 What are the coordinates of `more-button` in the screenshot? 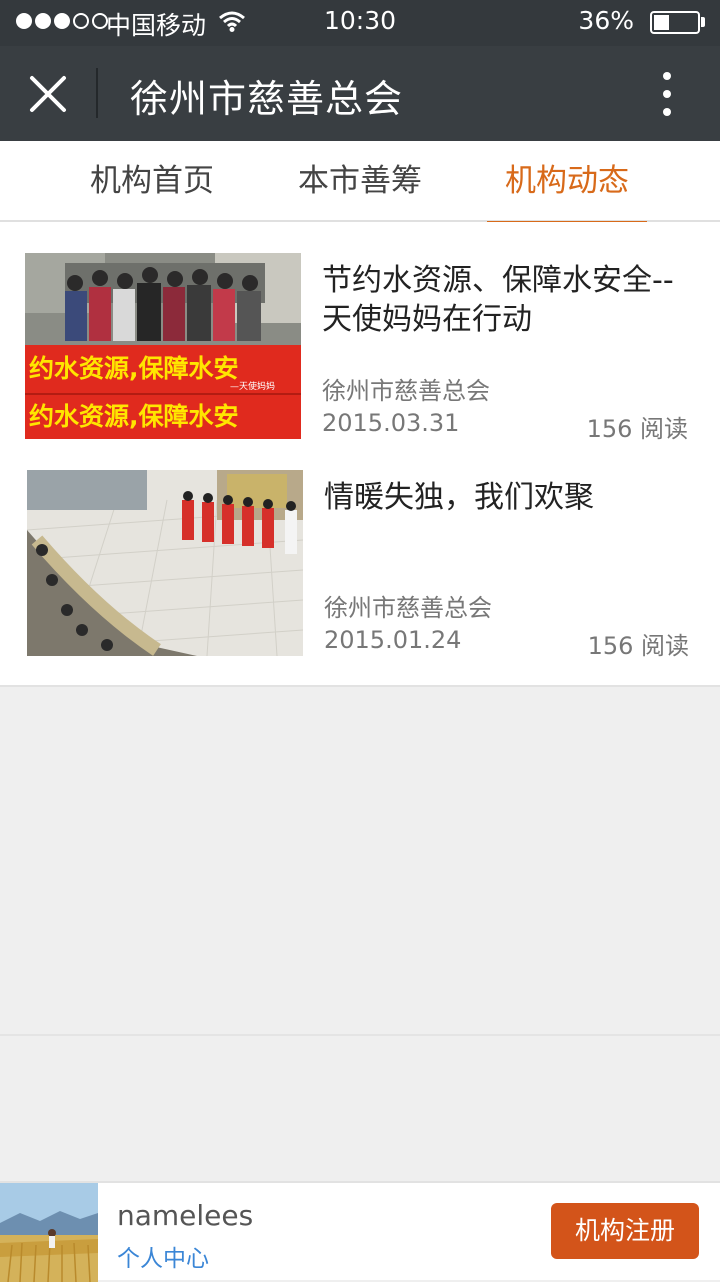 It's located at (667, 94).